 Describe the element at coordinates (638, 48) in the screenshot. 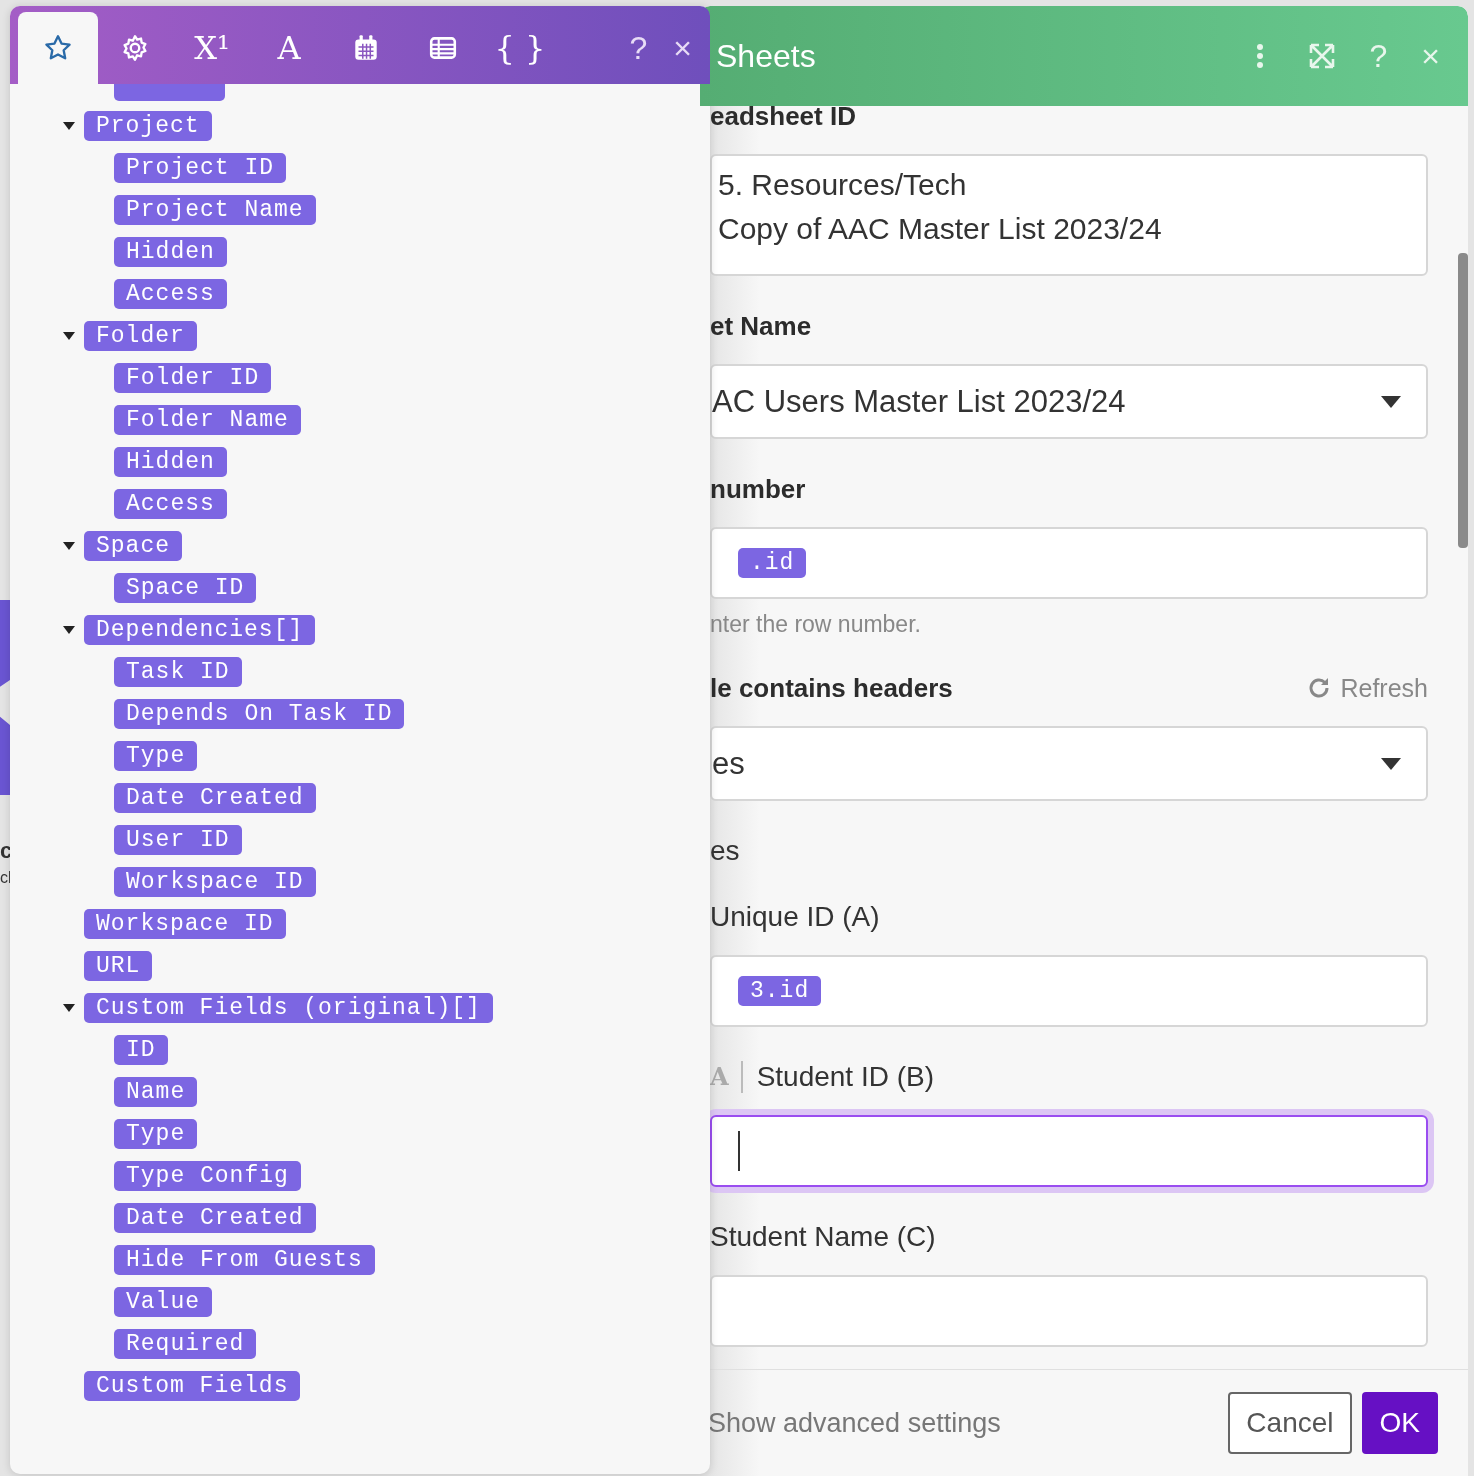

I see `header-action: ?` at that location.